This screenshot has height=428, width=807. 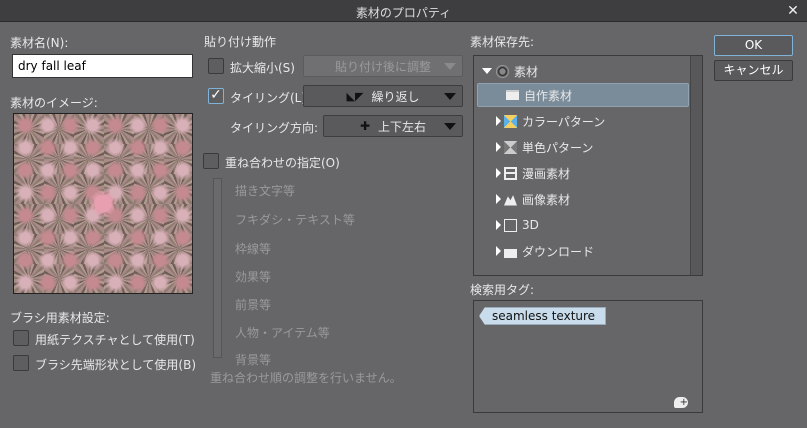 I want to click on close-icon: ✕, so click(x=793, y=11).